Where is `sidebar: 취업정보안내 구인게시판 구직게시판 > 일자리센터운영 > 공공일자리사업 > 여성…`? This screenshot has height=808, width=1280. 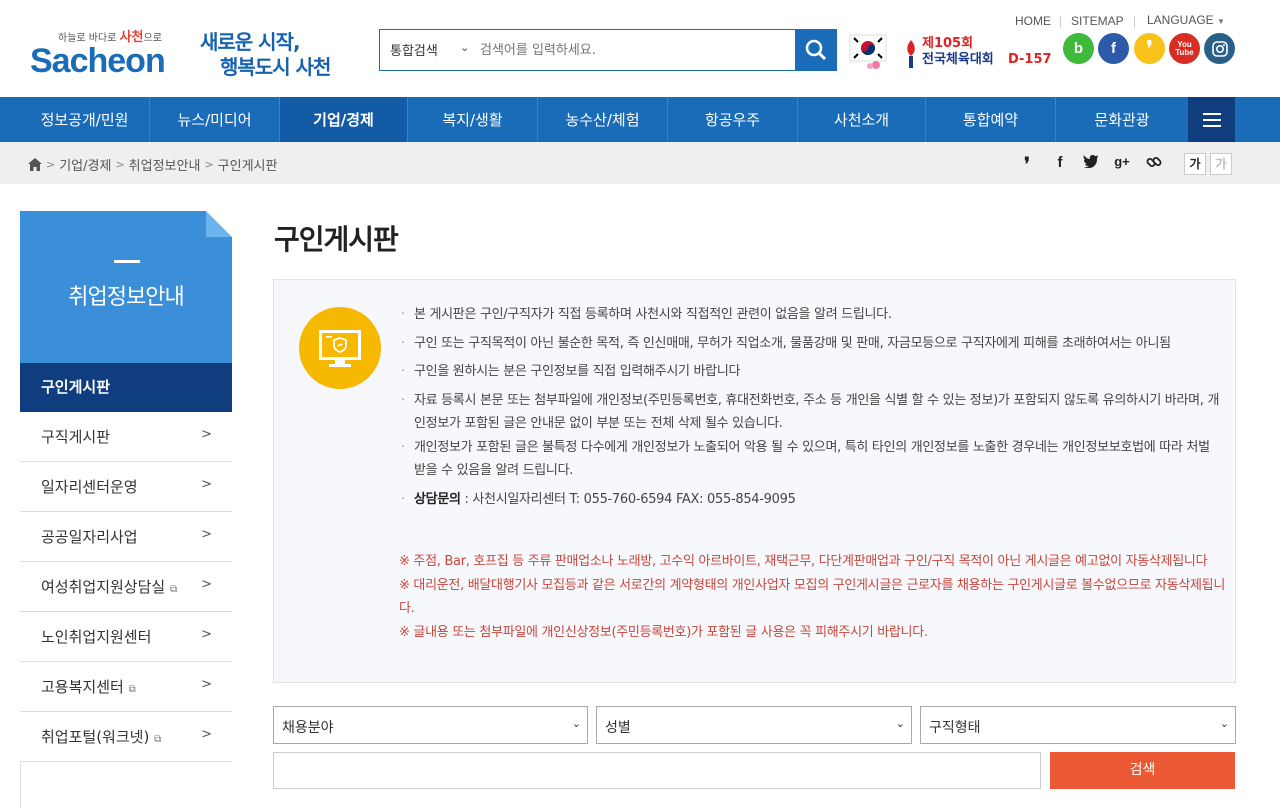
sidebar: 취업정보안내 구인게시판 구직게시판 > 일자리센터운영 > 공공일자리사업 > 여성… is located at coordinates (116, 496).